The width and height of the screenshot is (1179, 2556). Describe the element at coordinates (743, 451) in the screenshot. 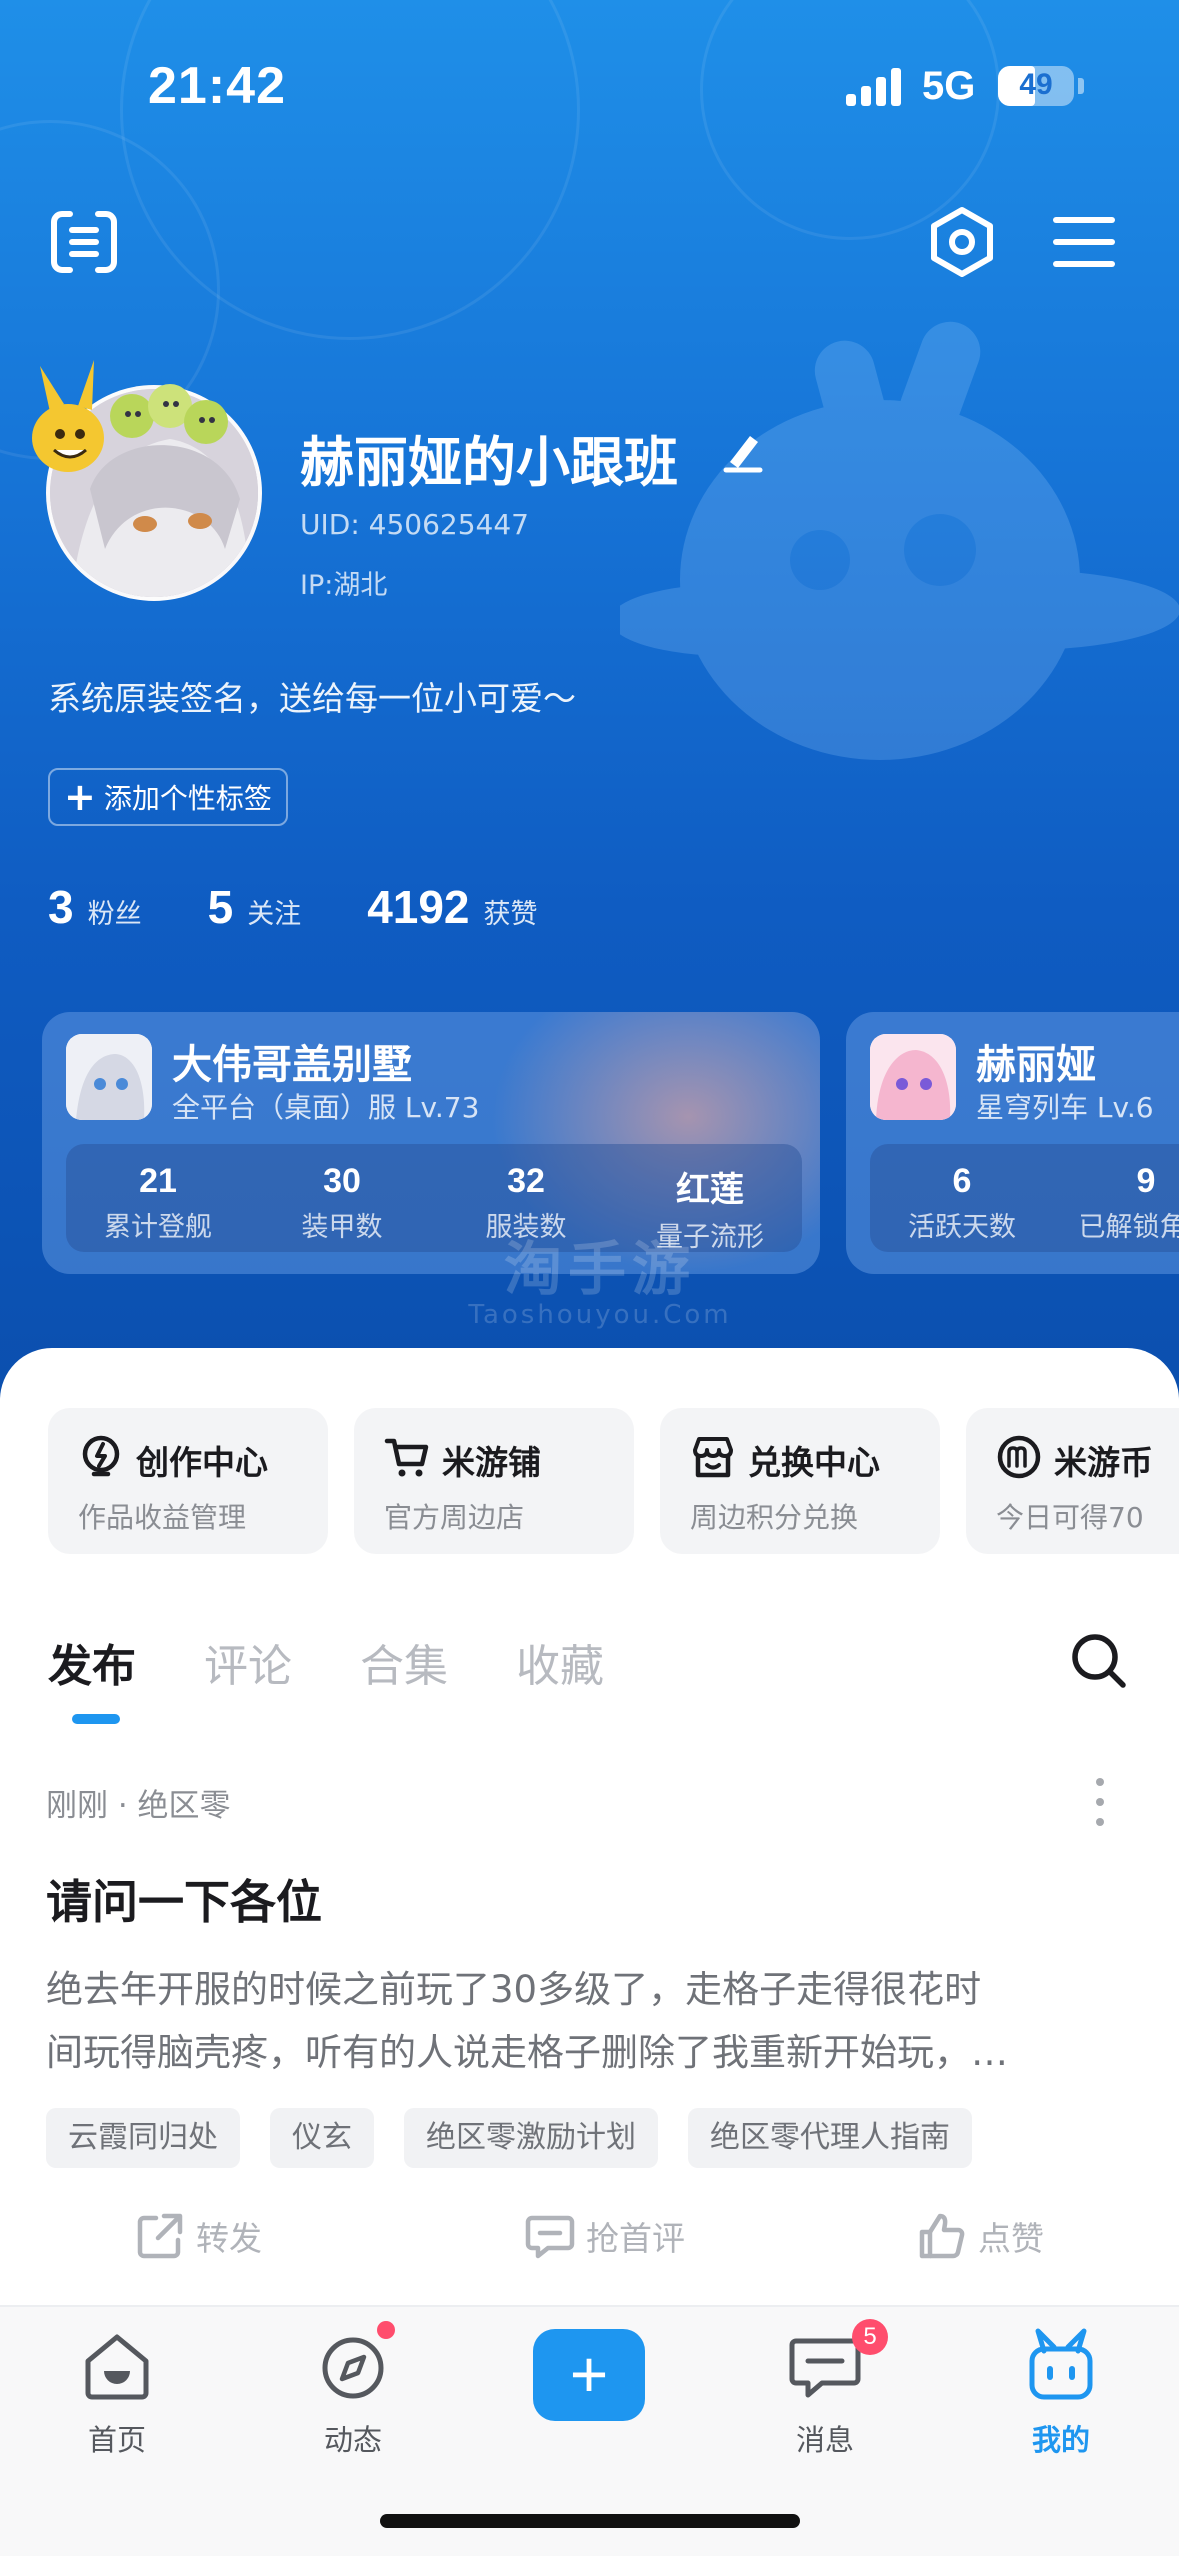

I see `edit-icon` at that location.